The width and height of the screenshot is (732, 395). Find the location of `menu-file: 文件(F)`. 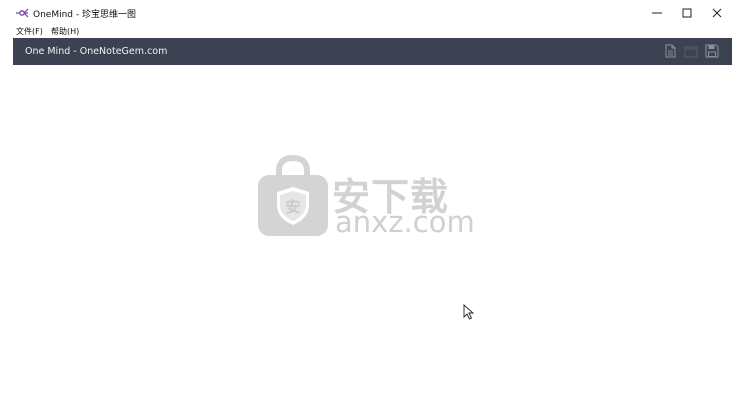

menu-file: 文件(F) is located at coordinates (29, 31).